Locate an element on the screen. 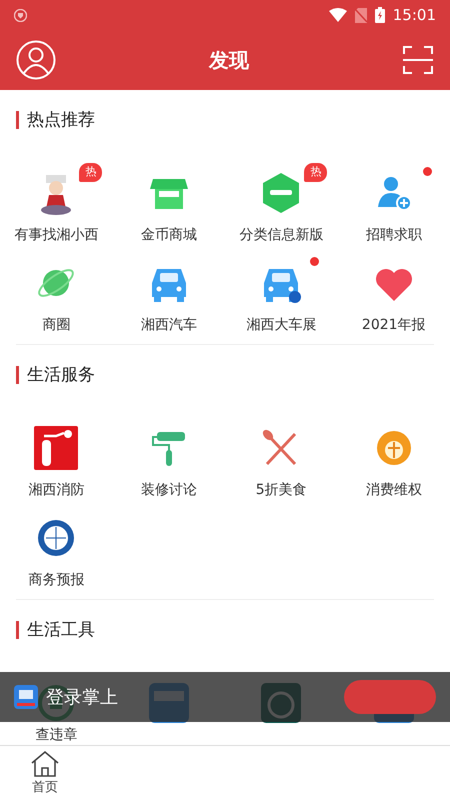  feature-link: 装修讨论 is located at coordinates (168, 490).